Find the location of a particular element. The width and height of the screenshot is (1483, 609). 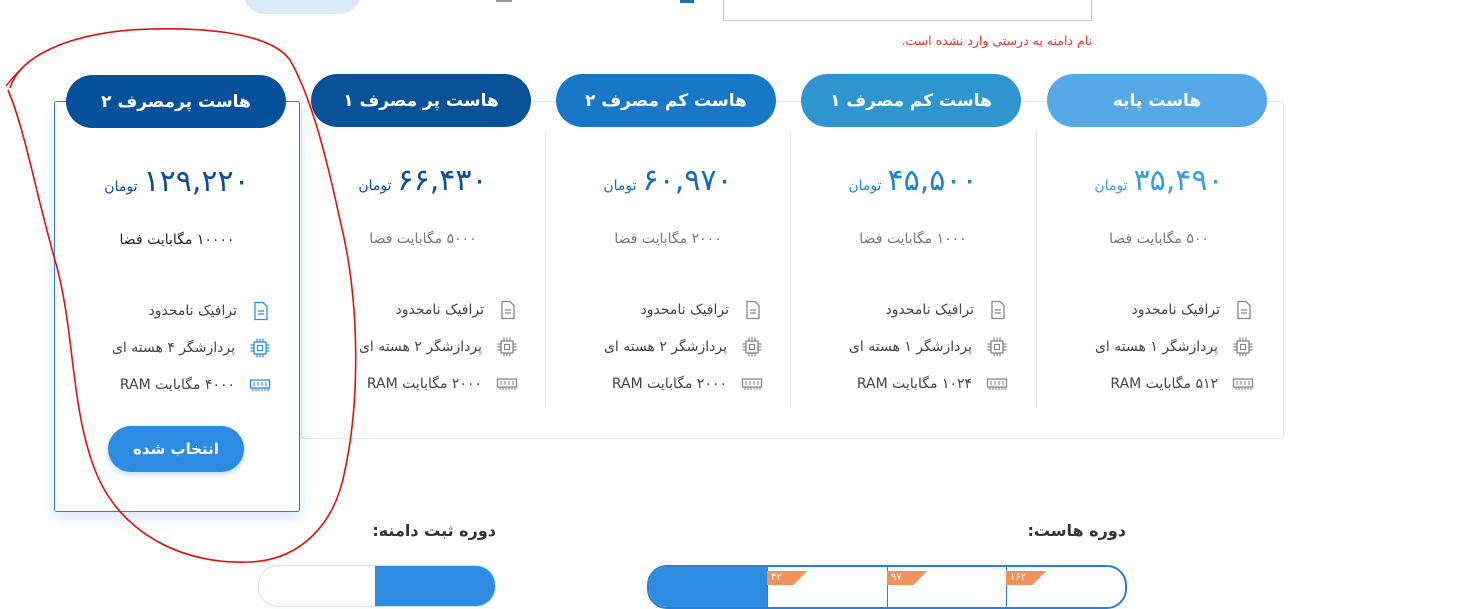

feature-cpu: پردازشگر ۴ هسته ای is located at coordinates (191, 347).